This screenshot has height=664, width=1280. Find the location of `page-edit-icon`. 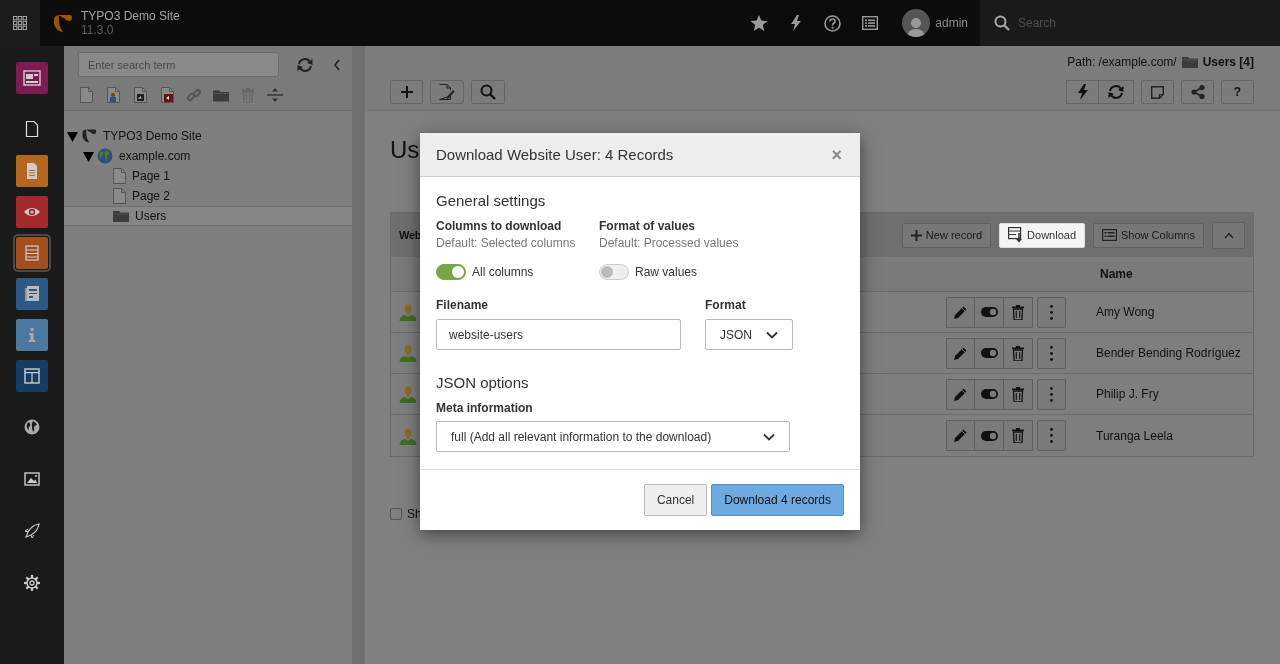

page-edit-icon is located at coordinates (447, 92).